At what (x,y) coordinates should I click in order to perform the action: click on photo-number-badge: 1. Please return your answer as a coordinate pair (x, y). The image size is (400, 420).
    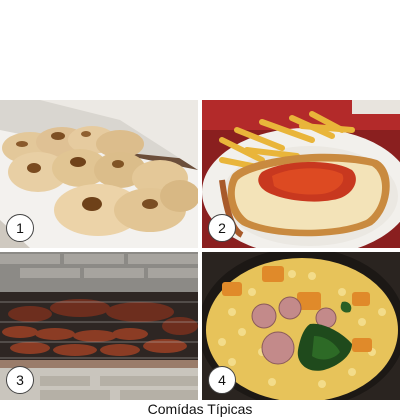
    Looking at the image, I should click on (20, 228).